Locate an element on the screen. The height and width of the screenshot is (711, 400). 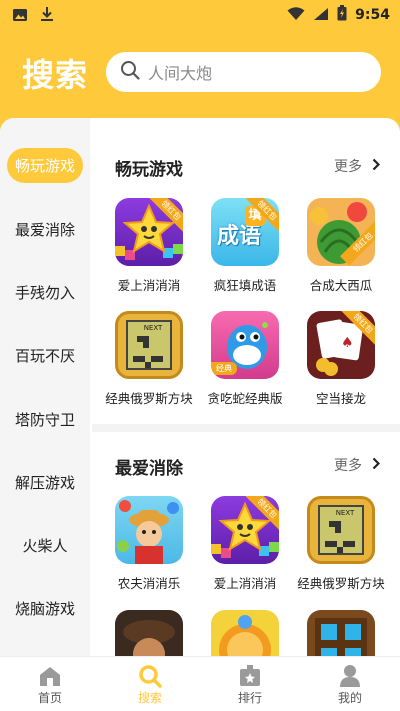
signal-icon is located at coordinates (321, 15).